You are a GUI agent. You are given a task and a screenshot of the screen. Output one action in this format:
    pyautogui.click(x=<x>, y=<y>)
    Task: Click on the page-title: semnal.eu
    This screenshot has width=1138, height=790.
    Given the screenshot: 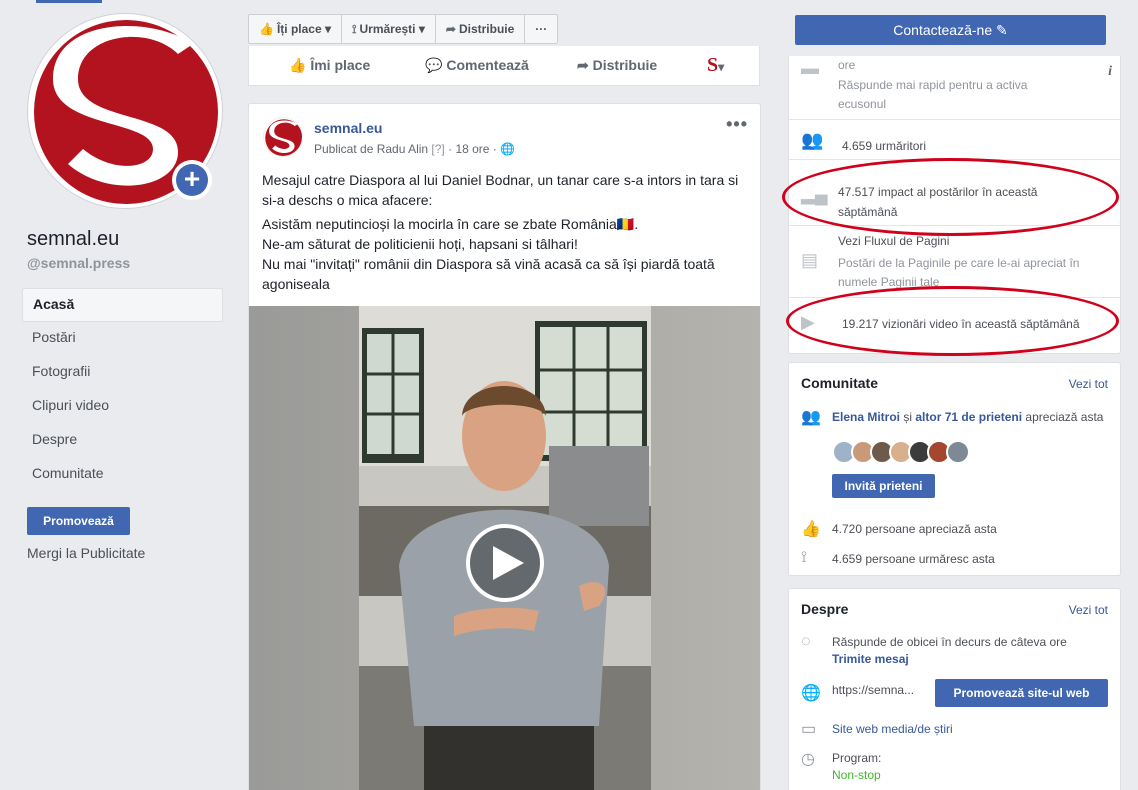 What is the action you would take?
    pyautogui.click(x=73, y=239)
    